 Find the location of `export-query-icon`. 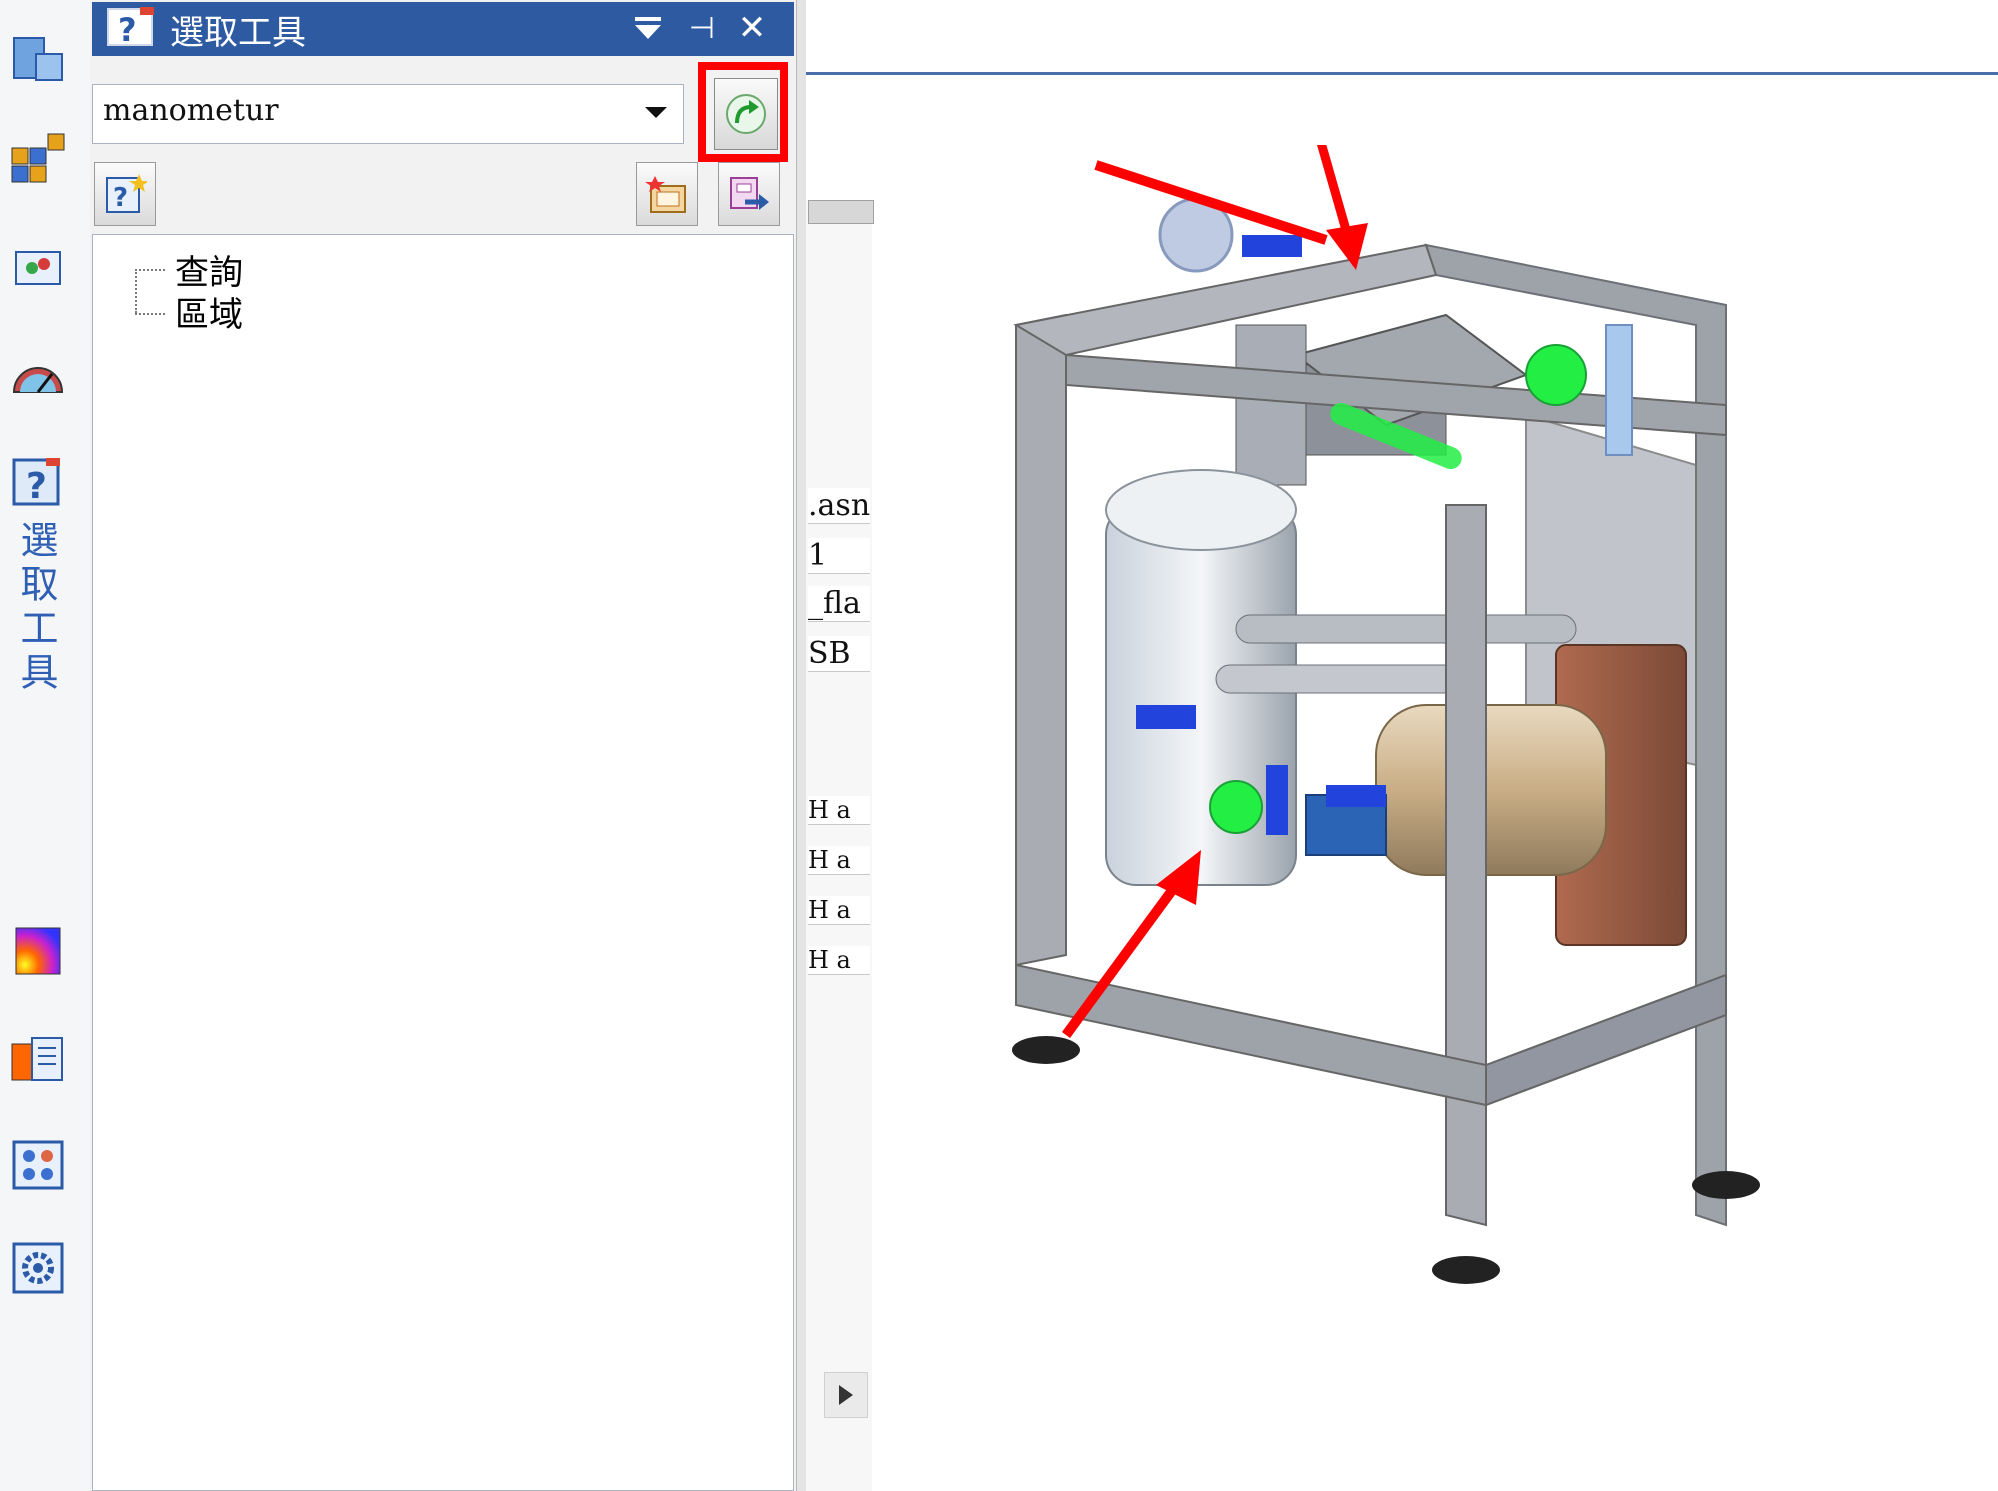

export-query-icon is located at coordinates (749, 193).